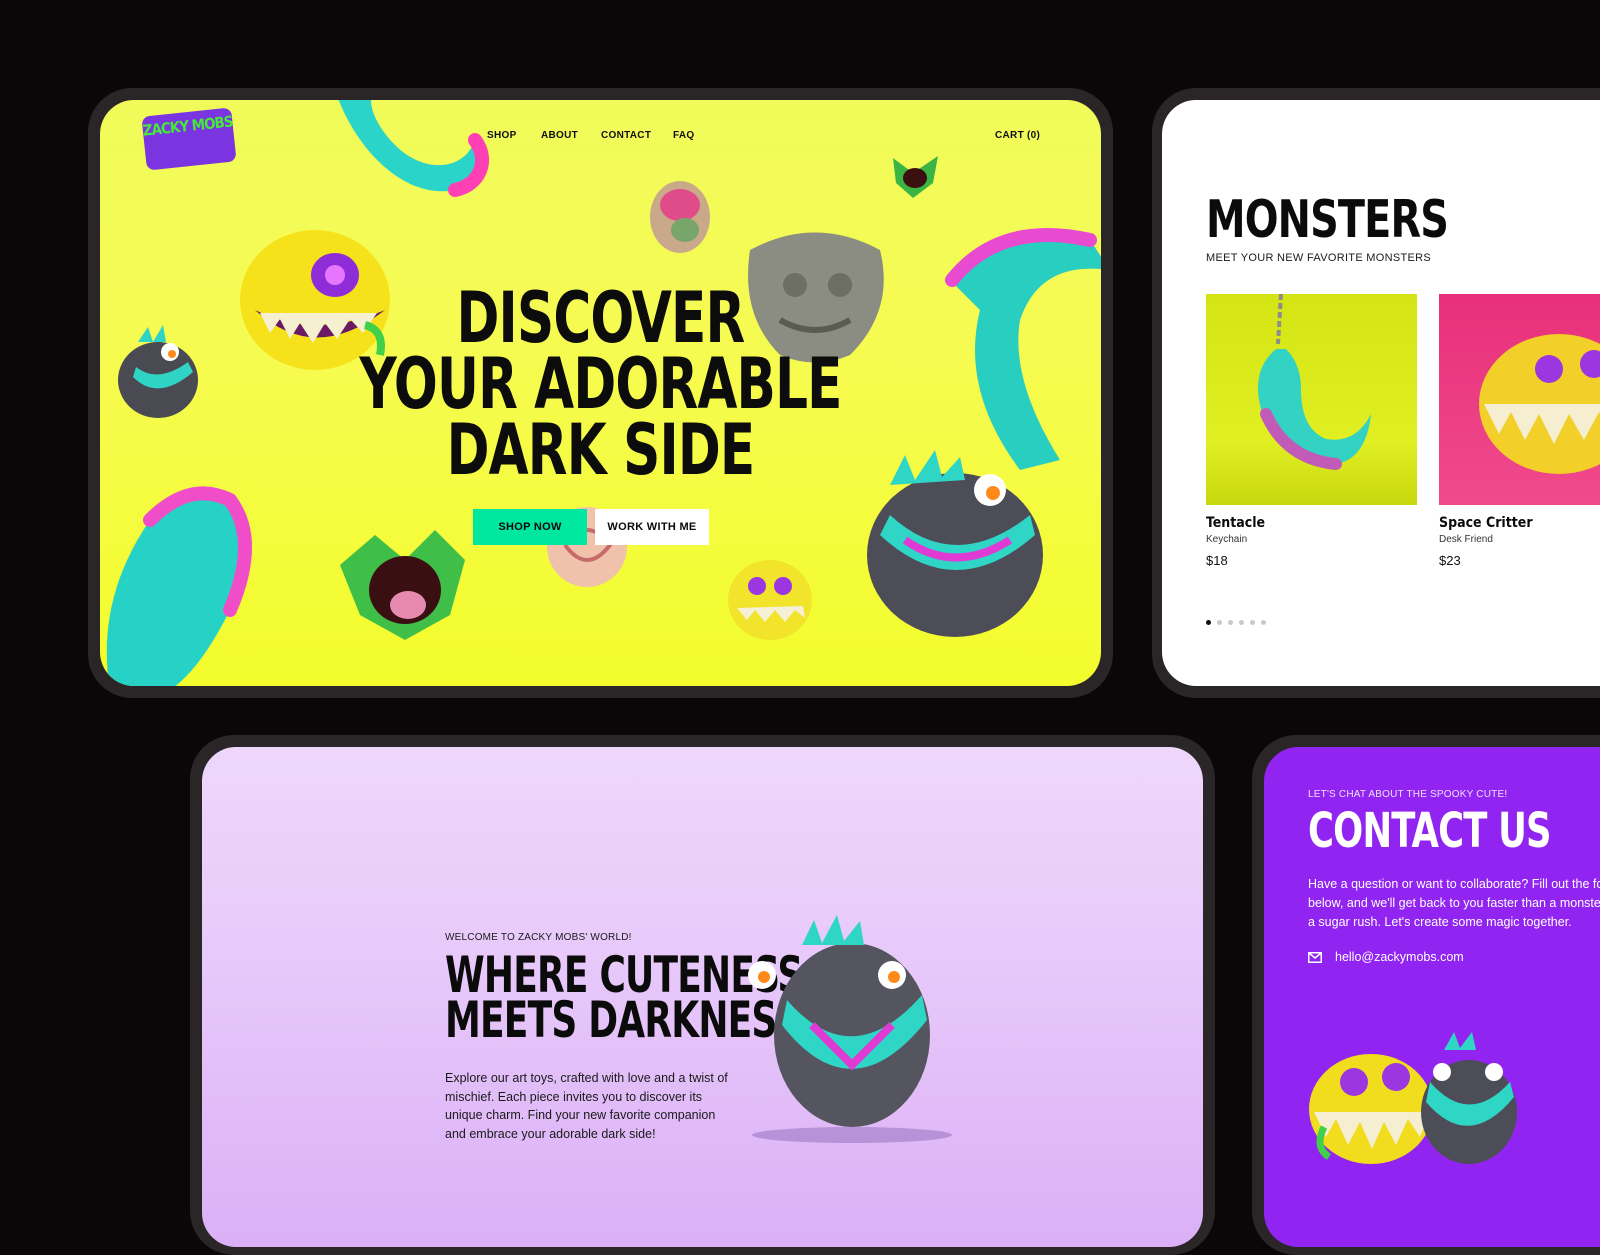 The image size is (1600, 1255). Describe the element at coordinates (1469, 1098) in the screenshot. I see `dino-monster-small-image` at that location.